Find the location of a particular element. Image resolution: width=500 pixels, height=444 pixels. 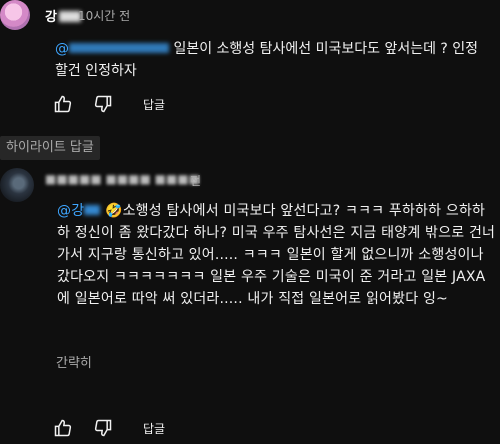

comment-timestamp: 전 is located at coordinates (195, 180).